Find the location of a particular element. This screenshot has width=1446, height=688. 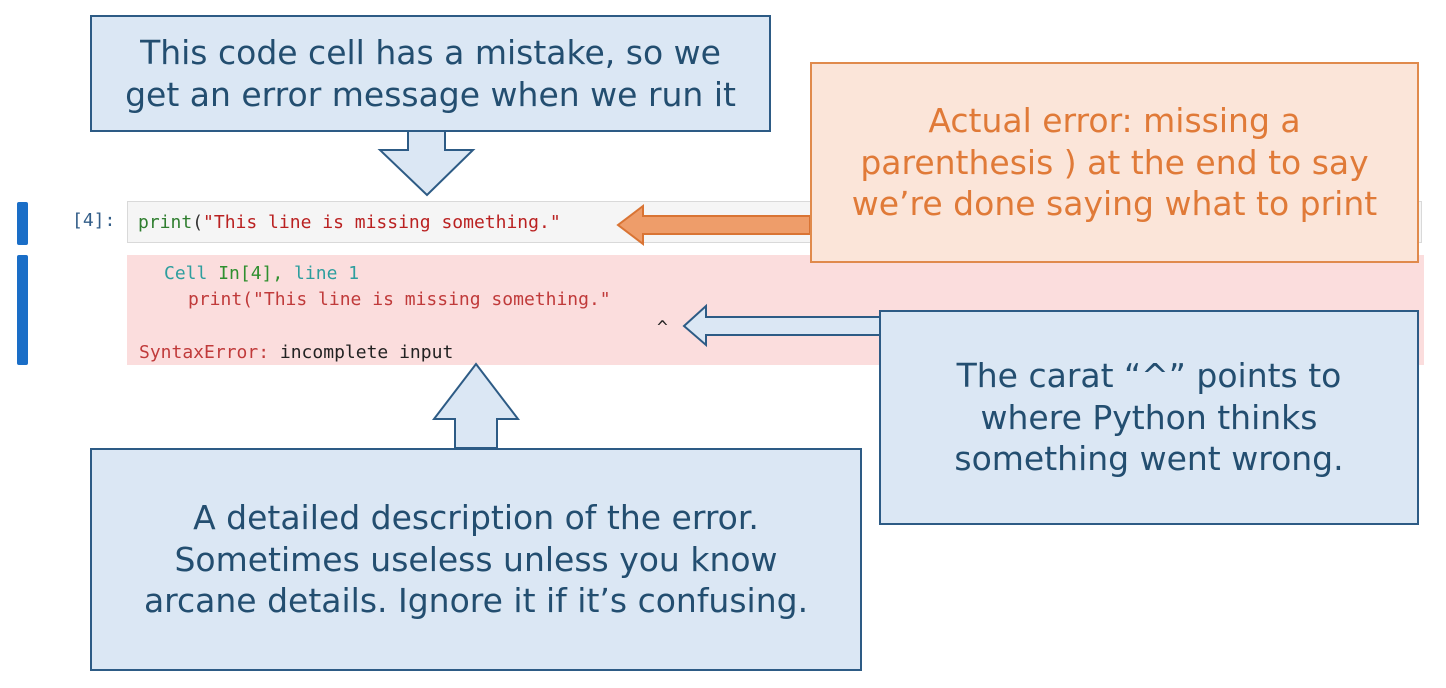

callout-actual-error-line1: Actual error: missing a is located at coordinates (1114, 120).